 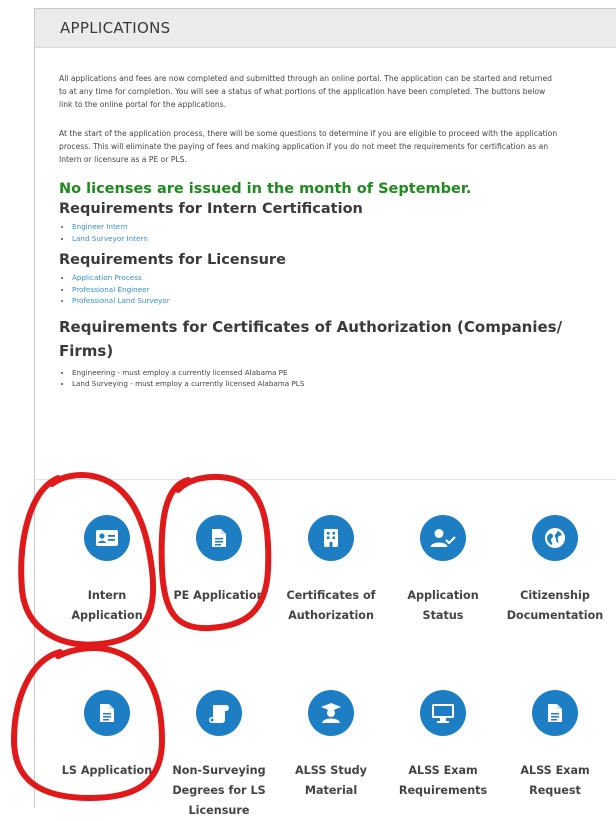 What do you see at coordinates (219, 713) in the screenshot?
I see `scroll-icon` at bounding box center [219, 713].